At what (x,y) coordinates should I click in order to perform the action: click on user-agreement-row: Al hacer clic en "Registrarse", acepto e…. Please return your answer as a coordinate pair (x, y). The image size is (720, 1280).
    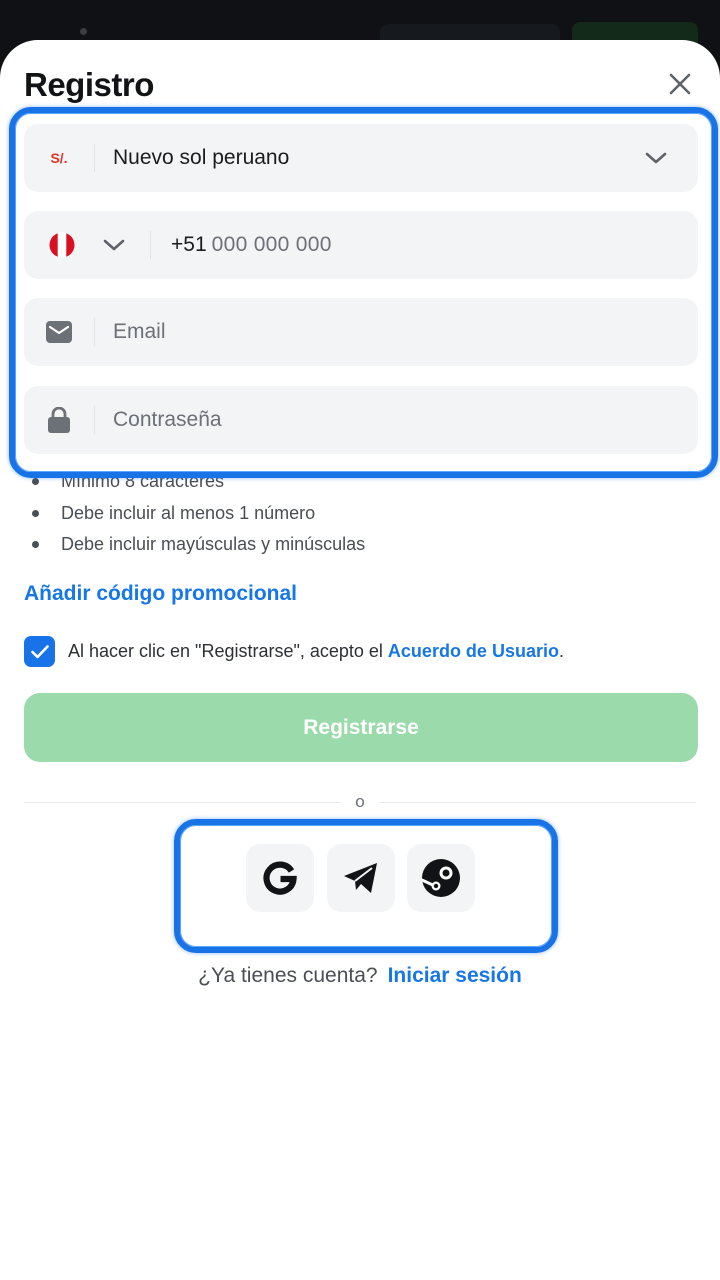
    Looking at the image, I should click on (294, 651).